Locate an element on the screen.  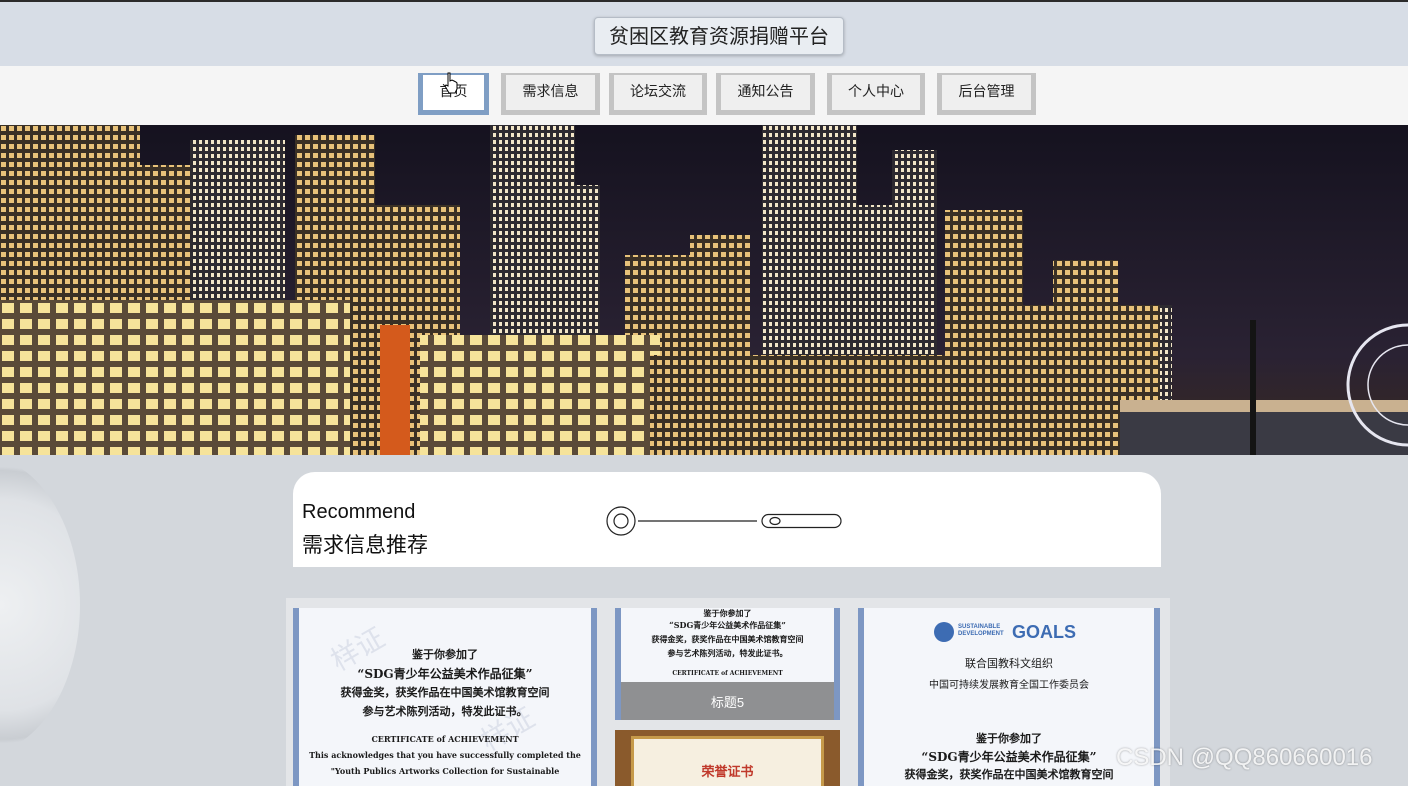
sdg-logo-small-text: SUSTAINABLE DEVELOPMENT is located at coordinates (981, 630).